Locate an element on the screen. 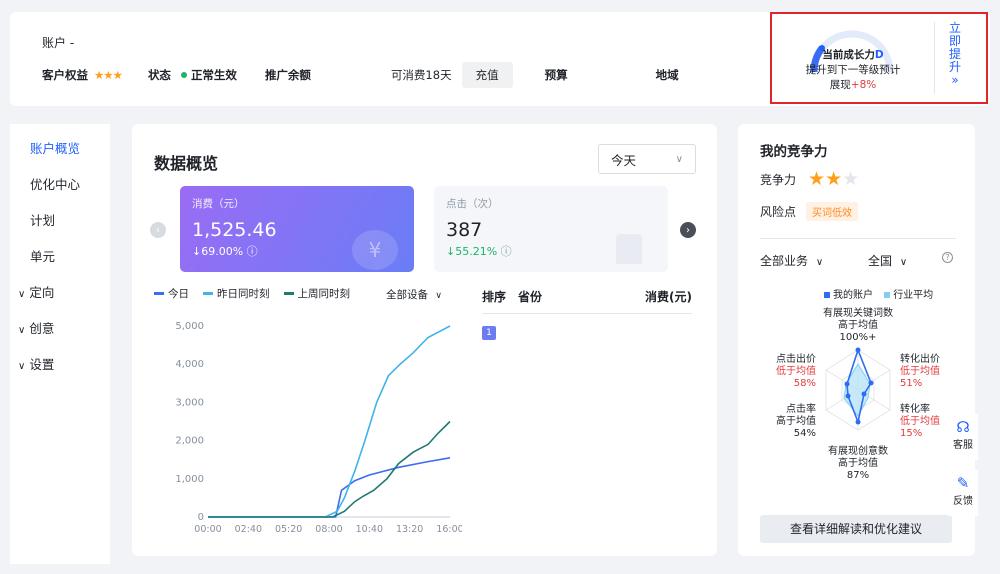 Image resolution: width=1000 pixels, height=574 pixels. legend-yesterday: 昨日同时刻 is located at coordinates (236, 293).